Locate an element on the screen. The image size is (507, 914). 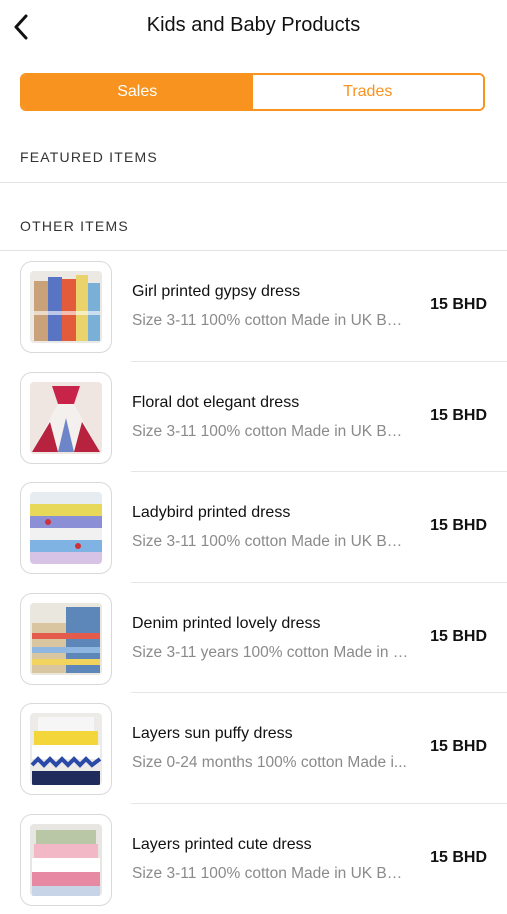
item-title: Layers printed cute dress is located at coordinates (277, 845).